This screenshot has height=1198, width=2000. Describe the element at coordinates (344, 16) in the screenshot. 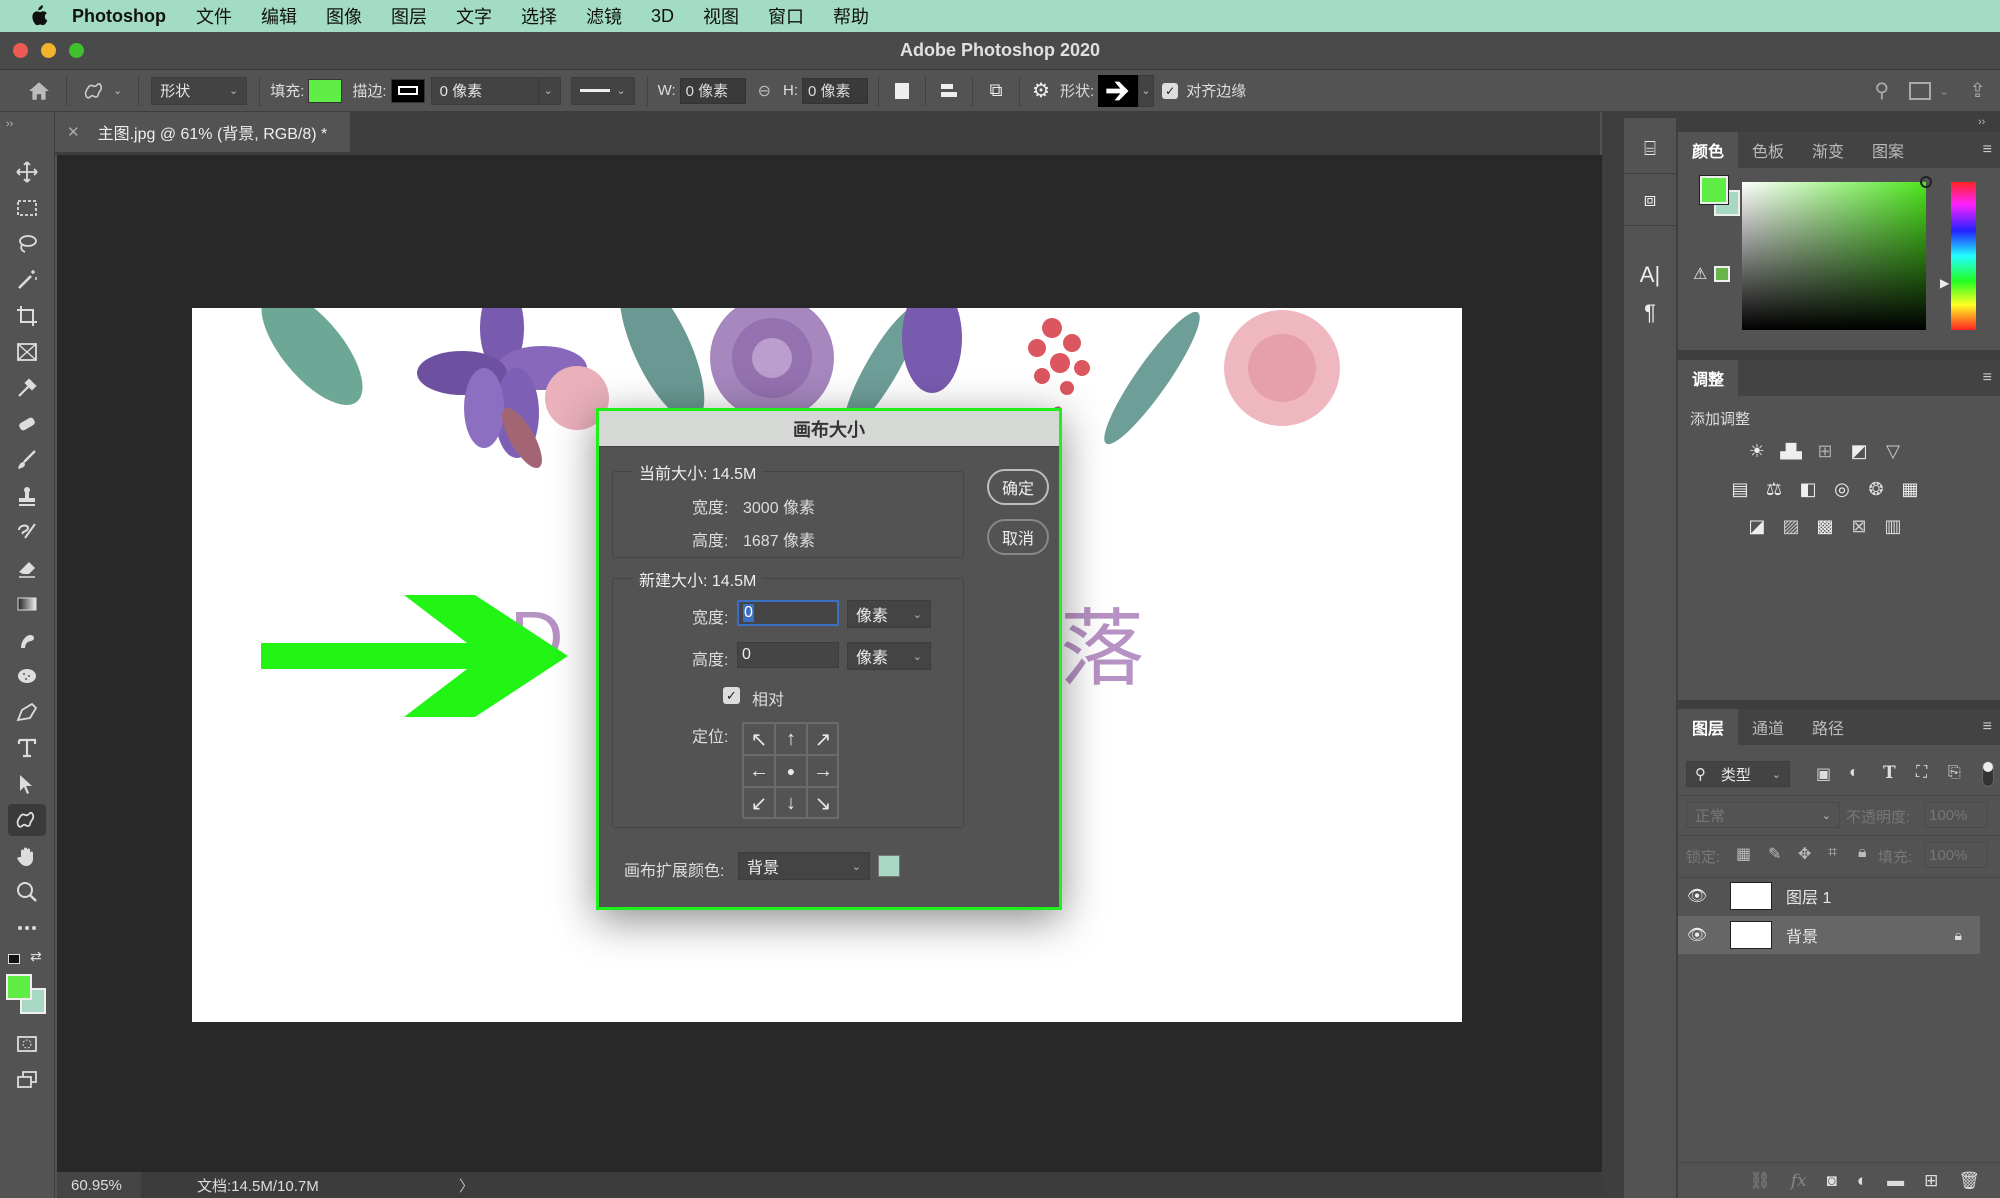

I see `menu-image: 图像` at that location.